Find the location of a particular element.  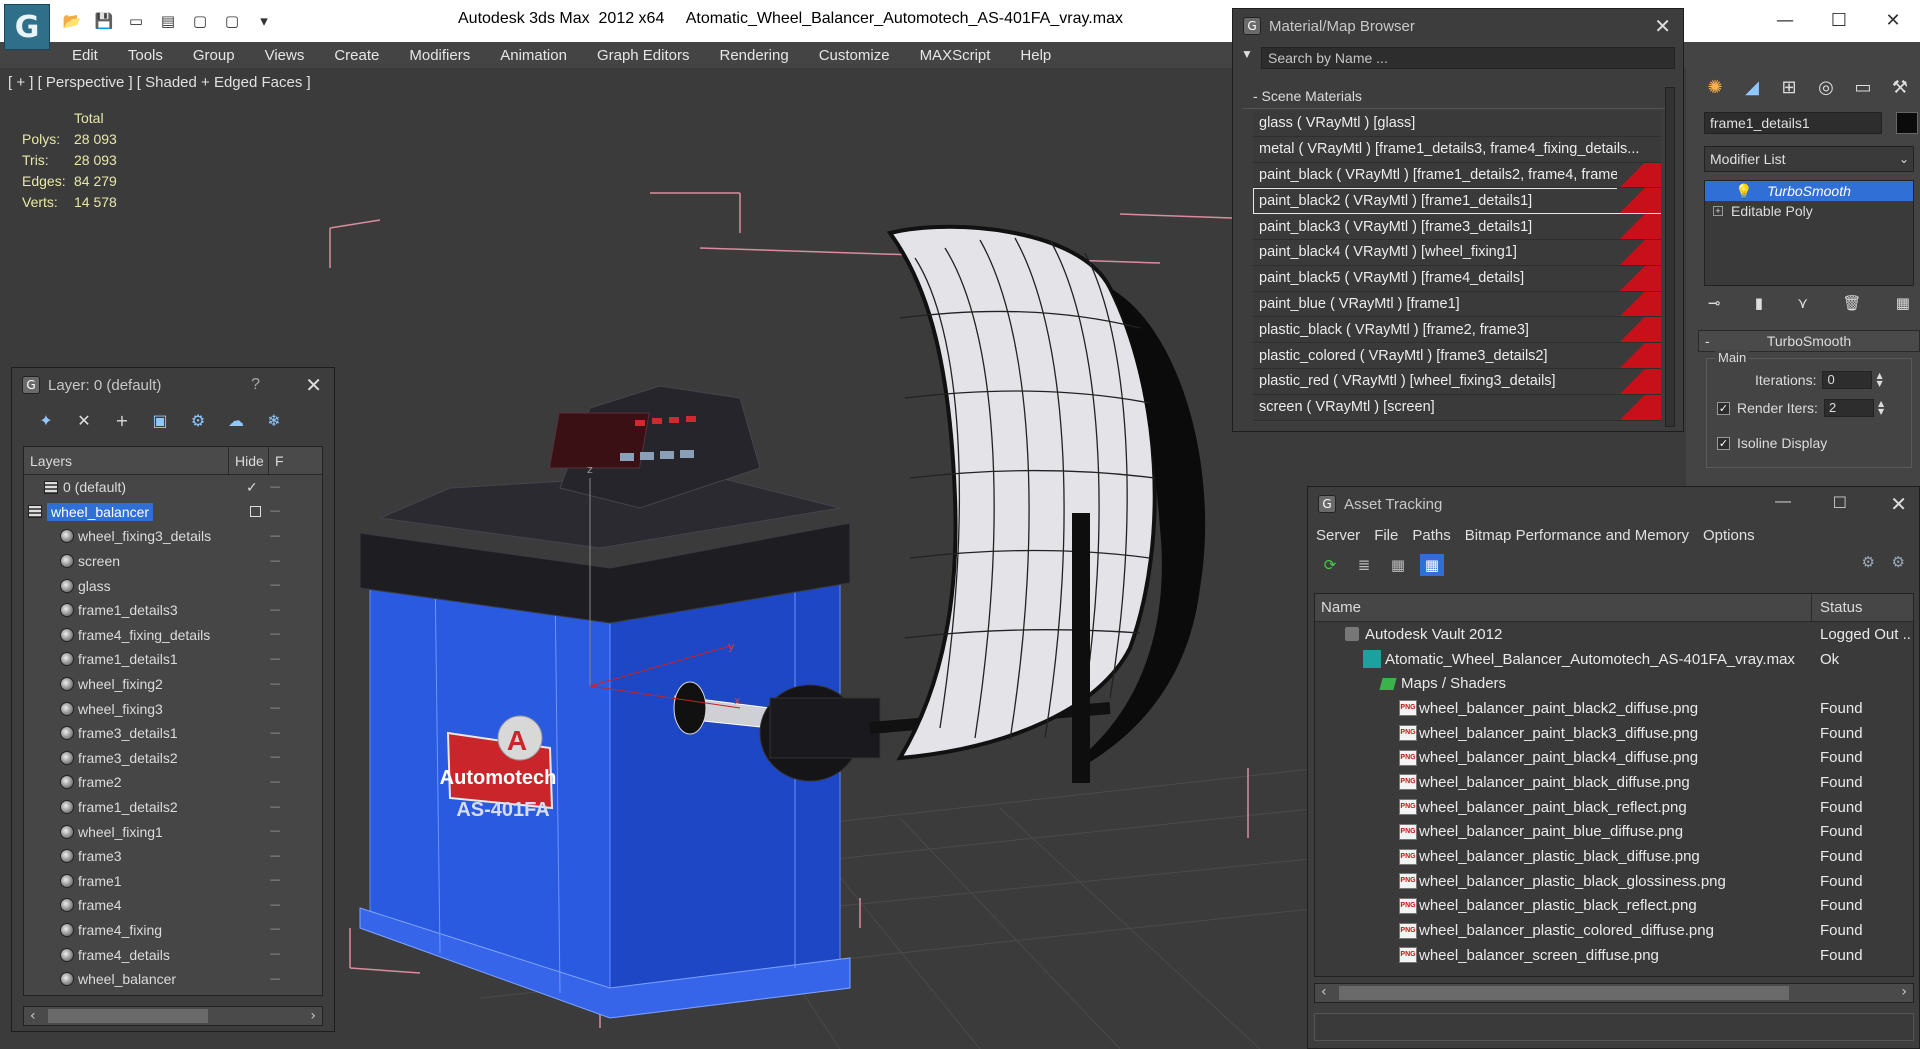

close-button: ✕ is located at coordinates (1893, 20).